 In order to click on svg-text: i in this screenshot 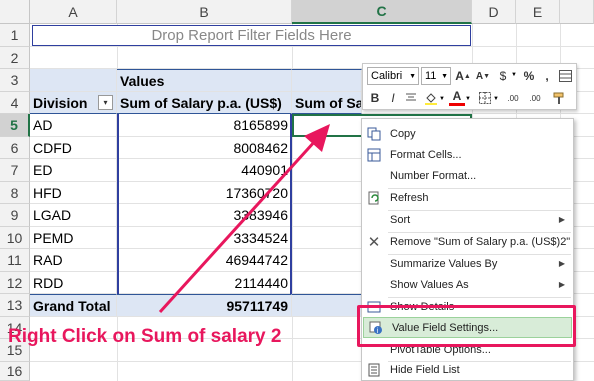, I will do `click(378, 331)`.